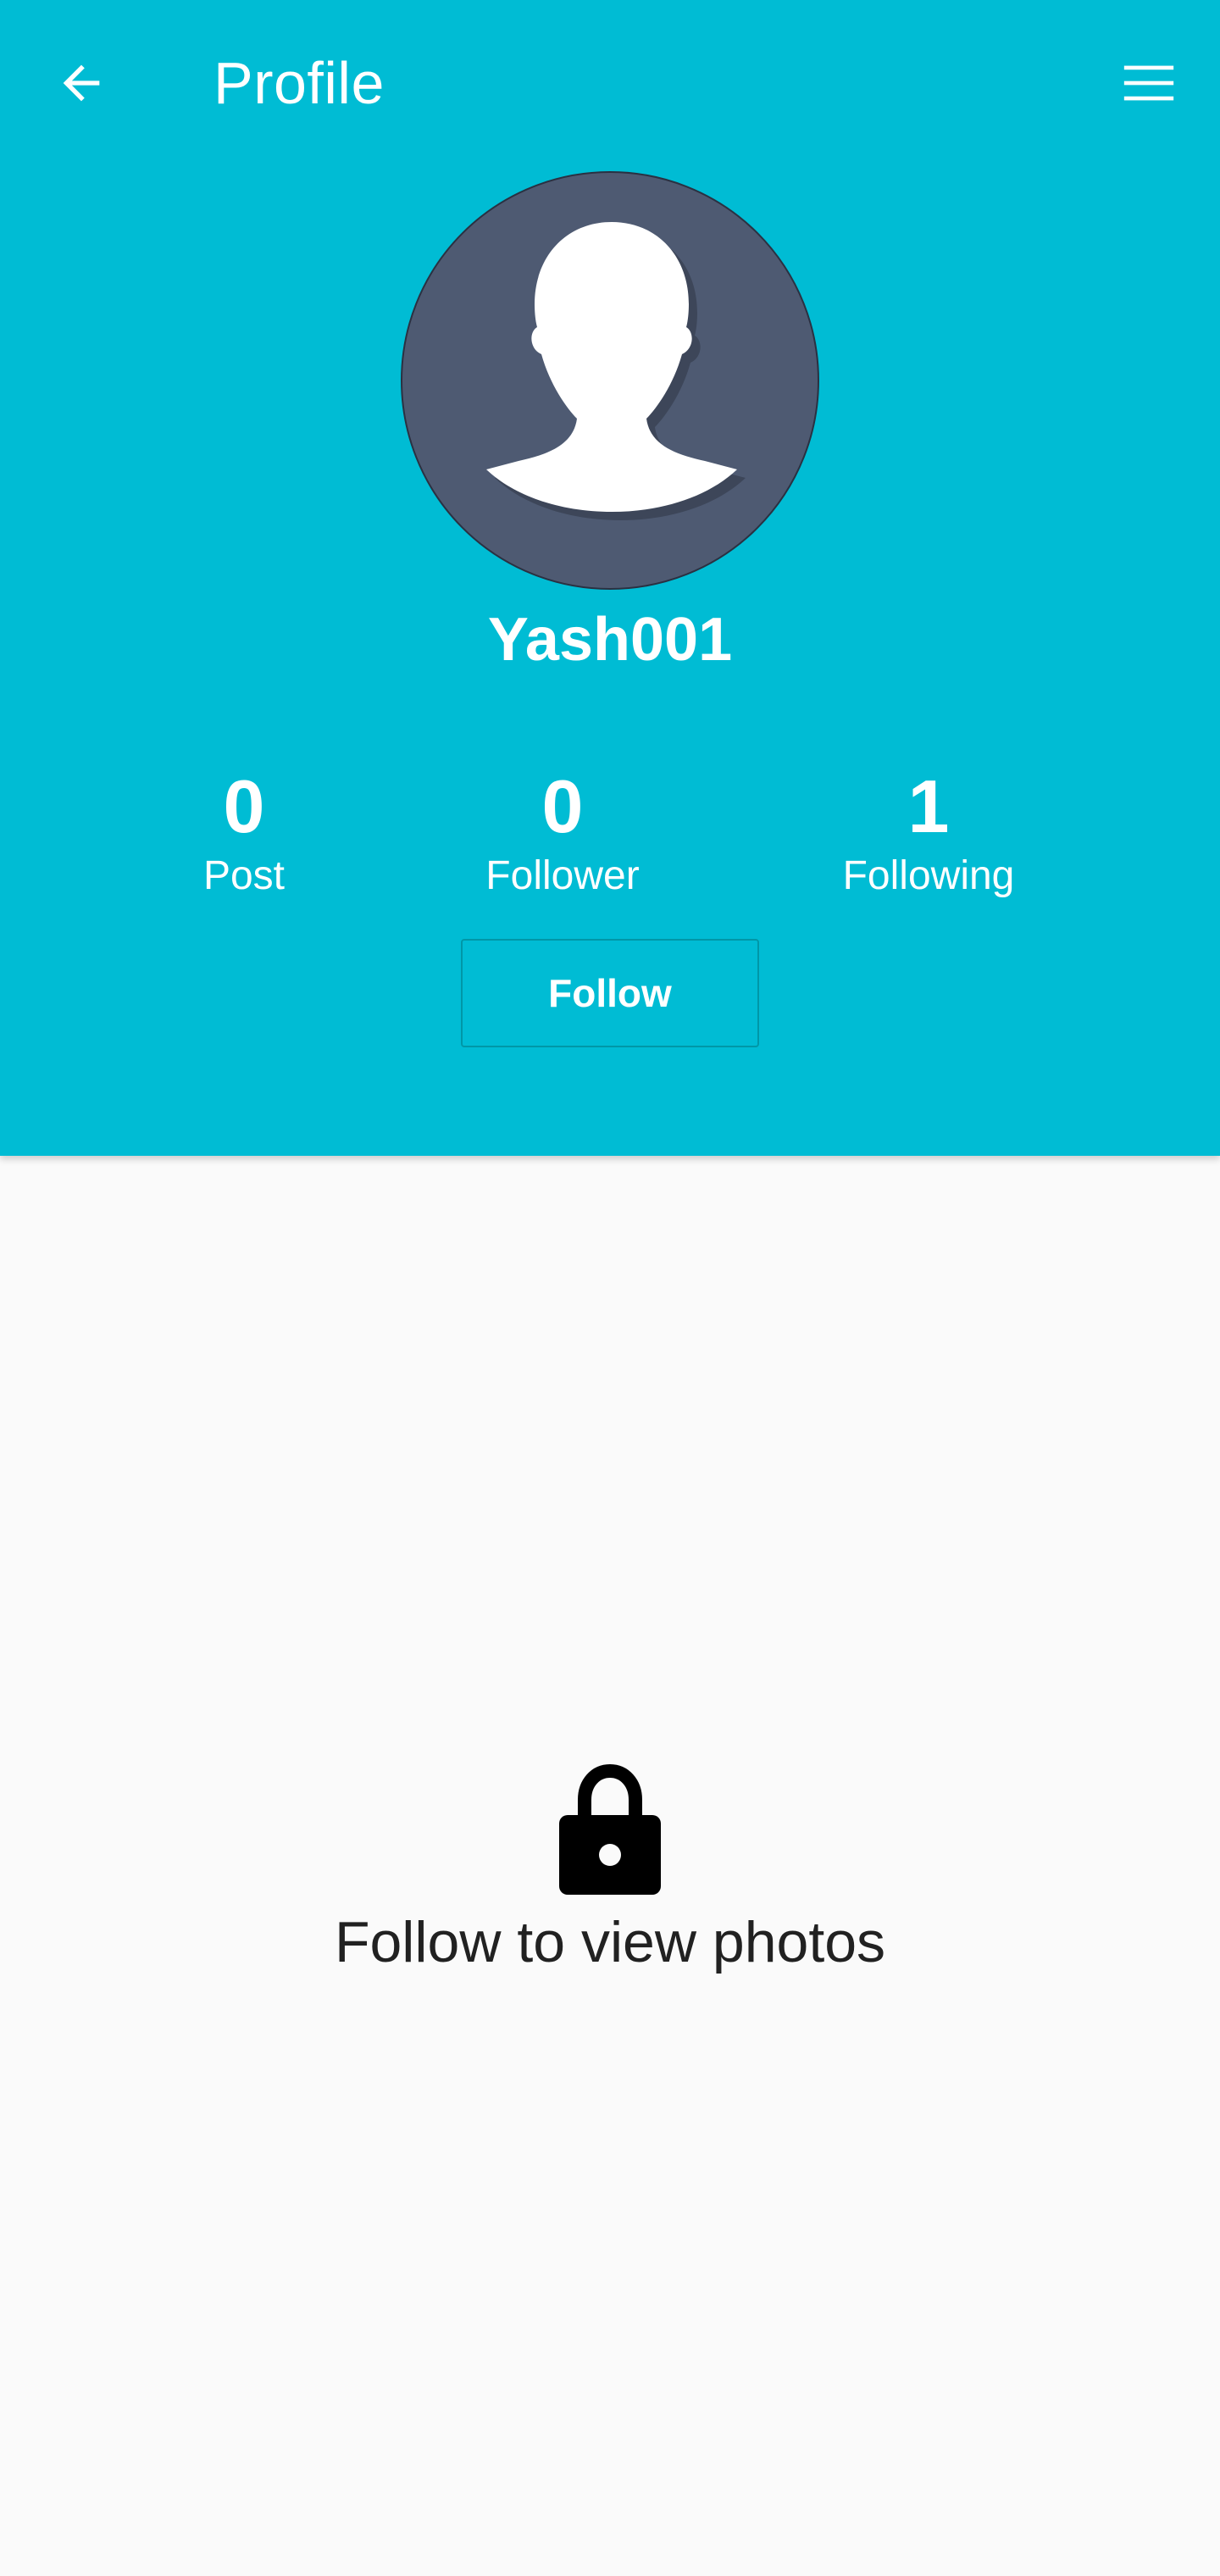  Describe the element at coordinates (610, 83) in the screenshot. I see `app-toolbar: Profile` at that location.